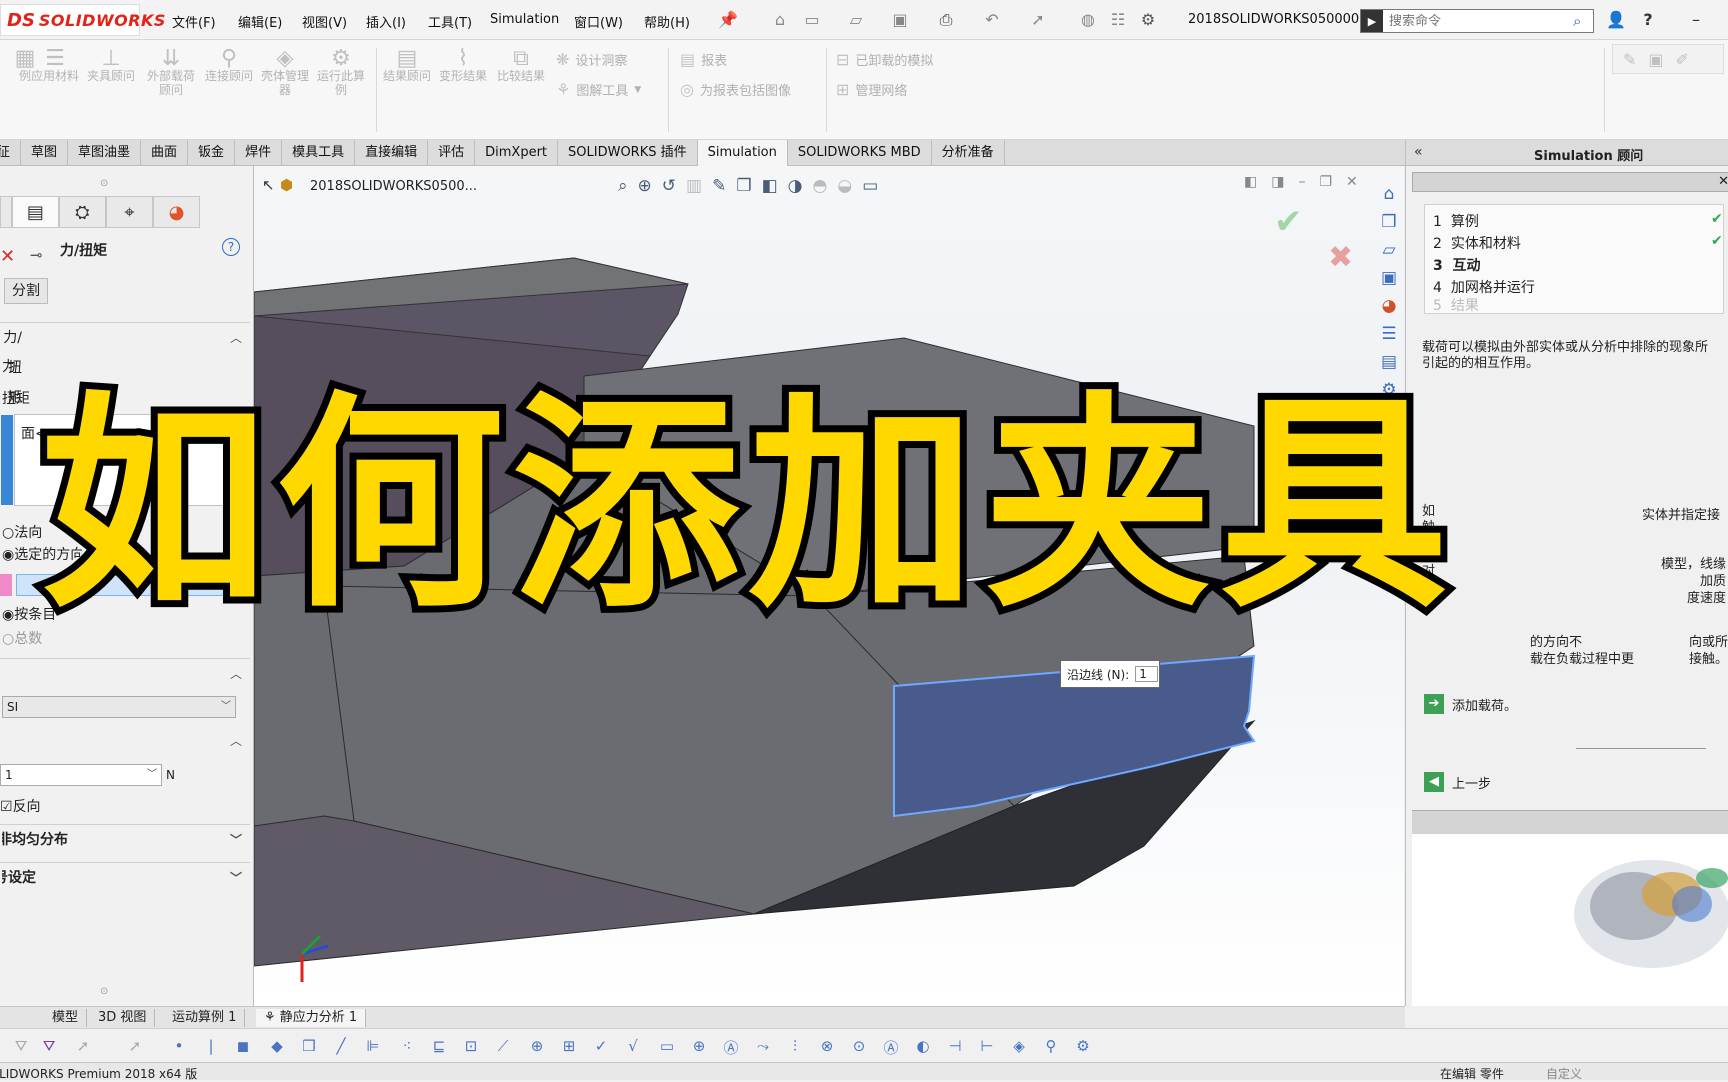  I want to click on filter-surface-finish-icon: ✓, so click(601, 1047).